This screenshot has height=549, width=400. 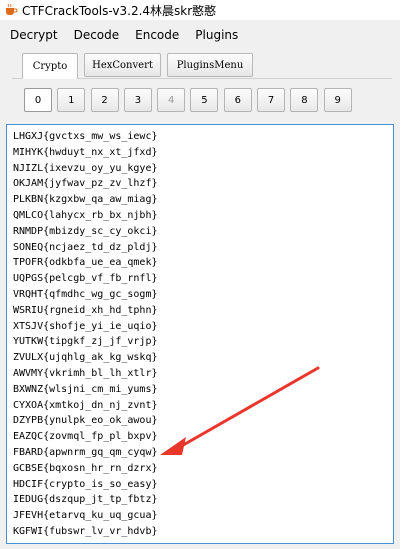 I want to click on number-button-5: 5, so click(x=204, y=100).